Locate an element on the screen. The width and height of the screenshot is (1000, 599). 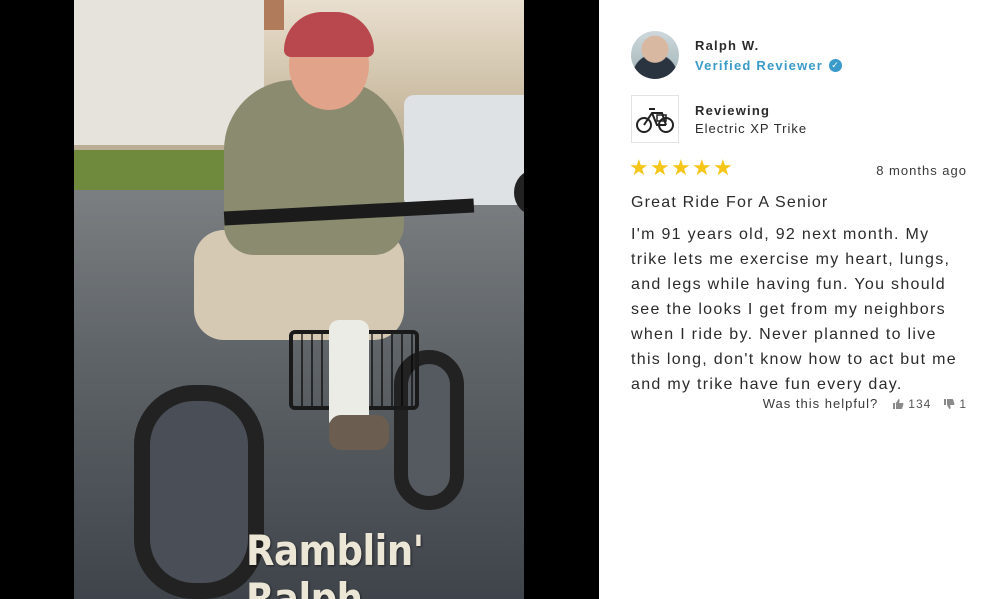
reviewing-label: Reviewing is located at coordinates (733, 110).